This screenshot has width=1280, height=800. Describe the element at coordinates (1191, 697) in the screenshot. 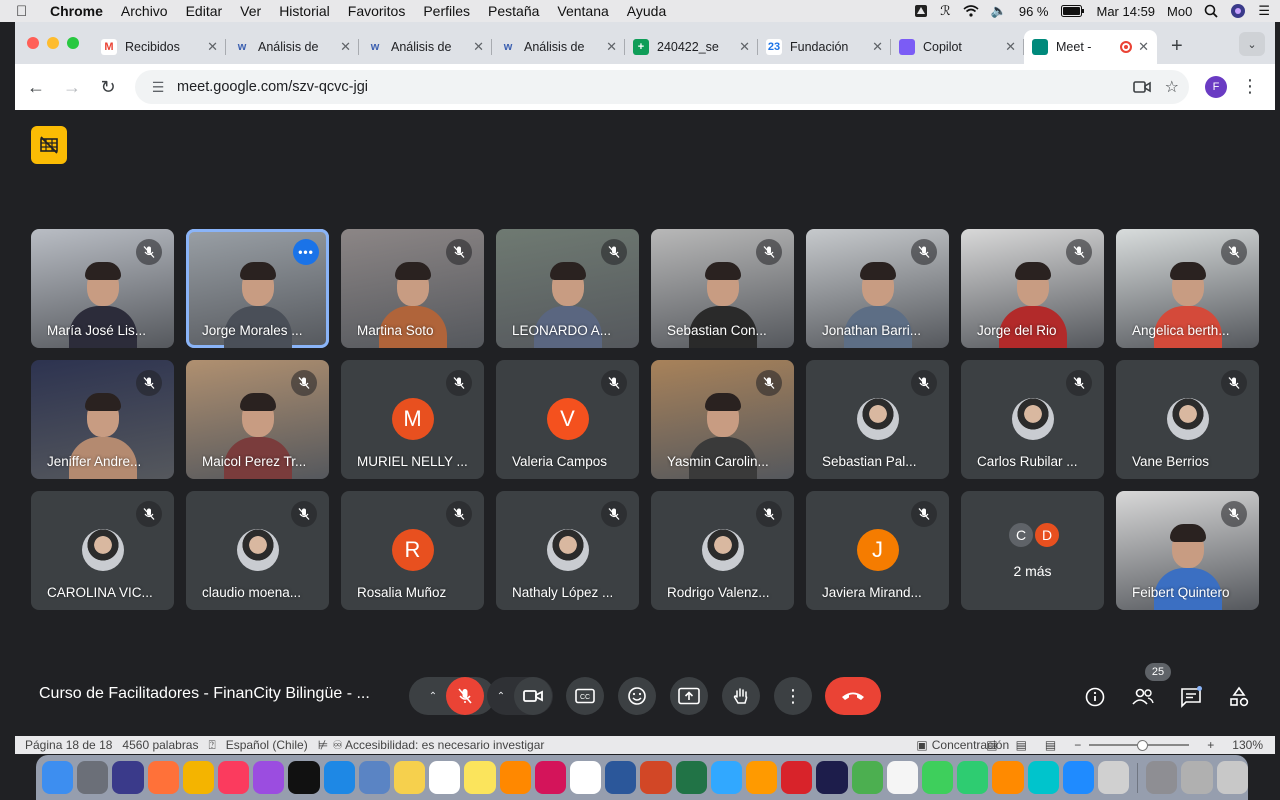

I see `chat-button` at that location.